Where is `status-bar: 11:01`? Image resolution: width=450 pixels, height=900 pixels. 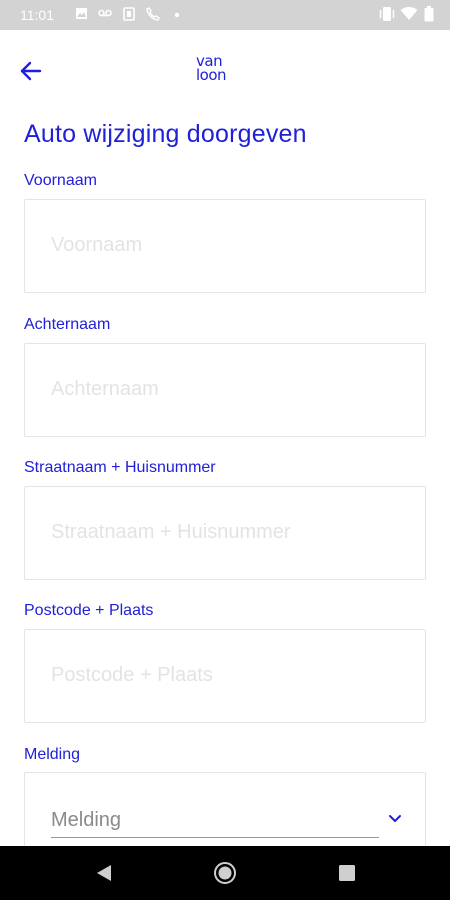
status-bar: 11:01 is located at coordinates (225, 15).